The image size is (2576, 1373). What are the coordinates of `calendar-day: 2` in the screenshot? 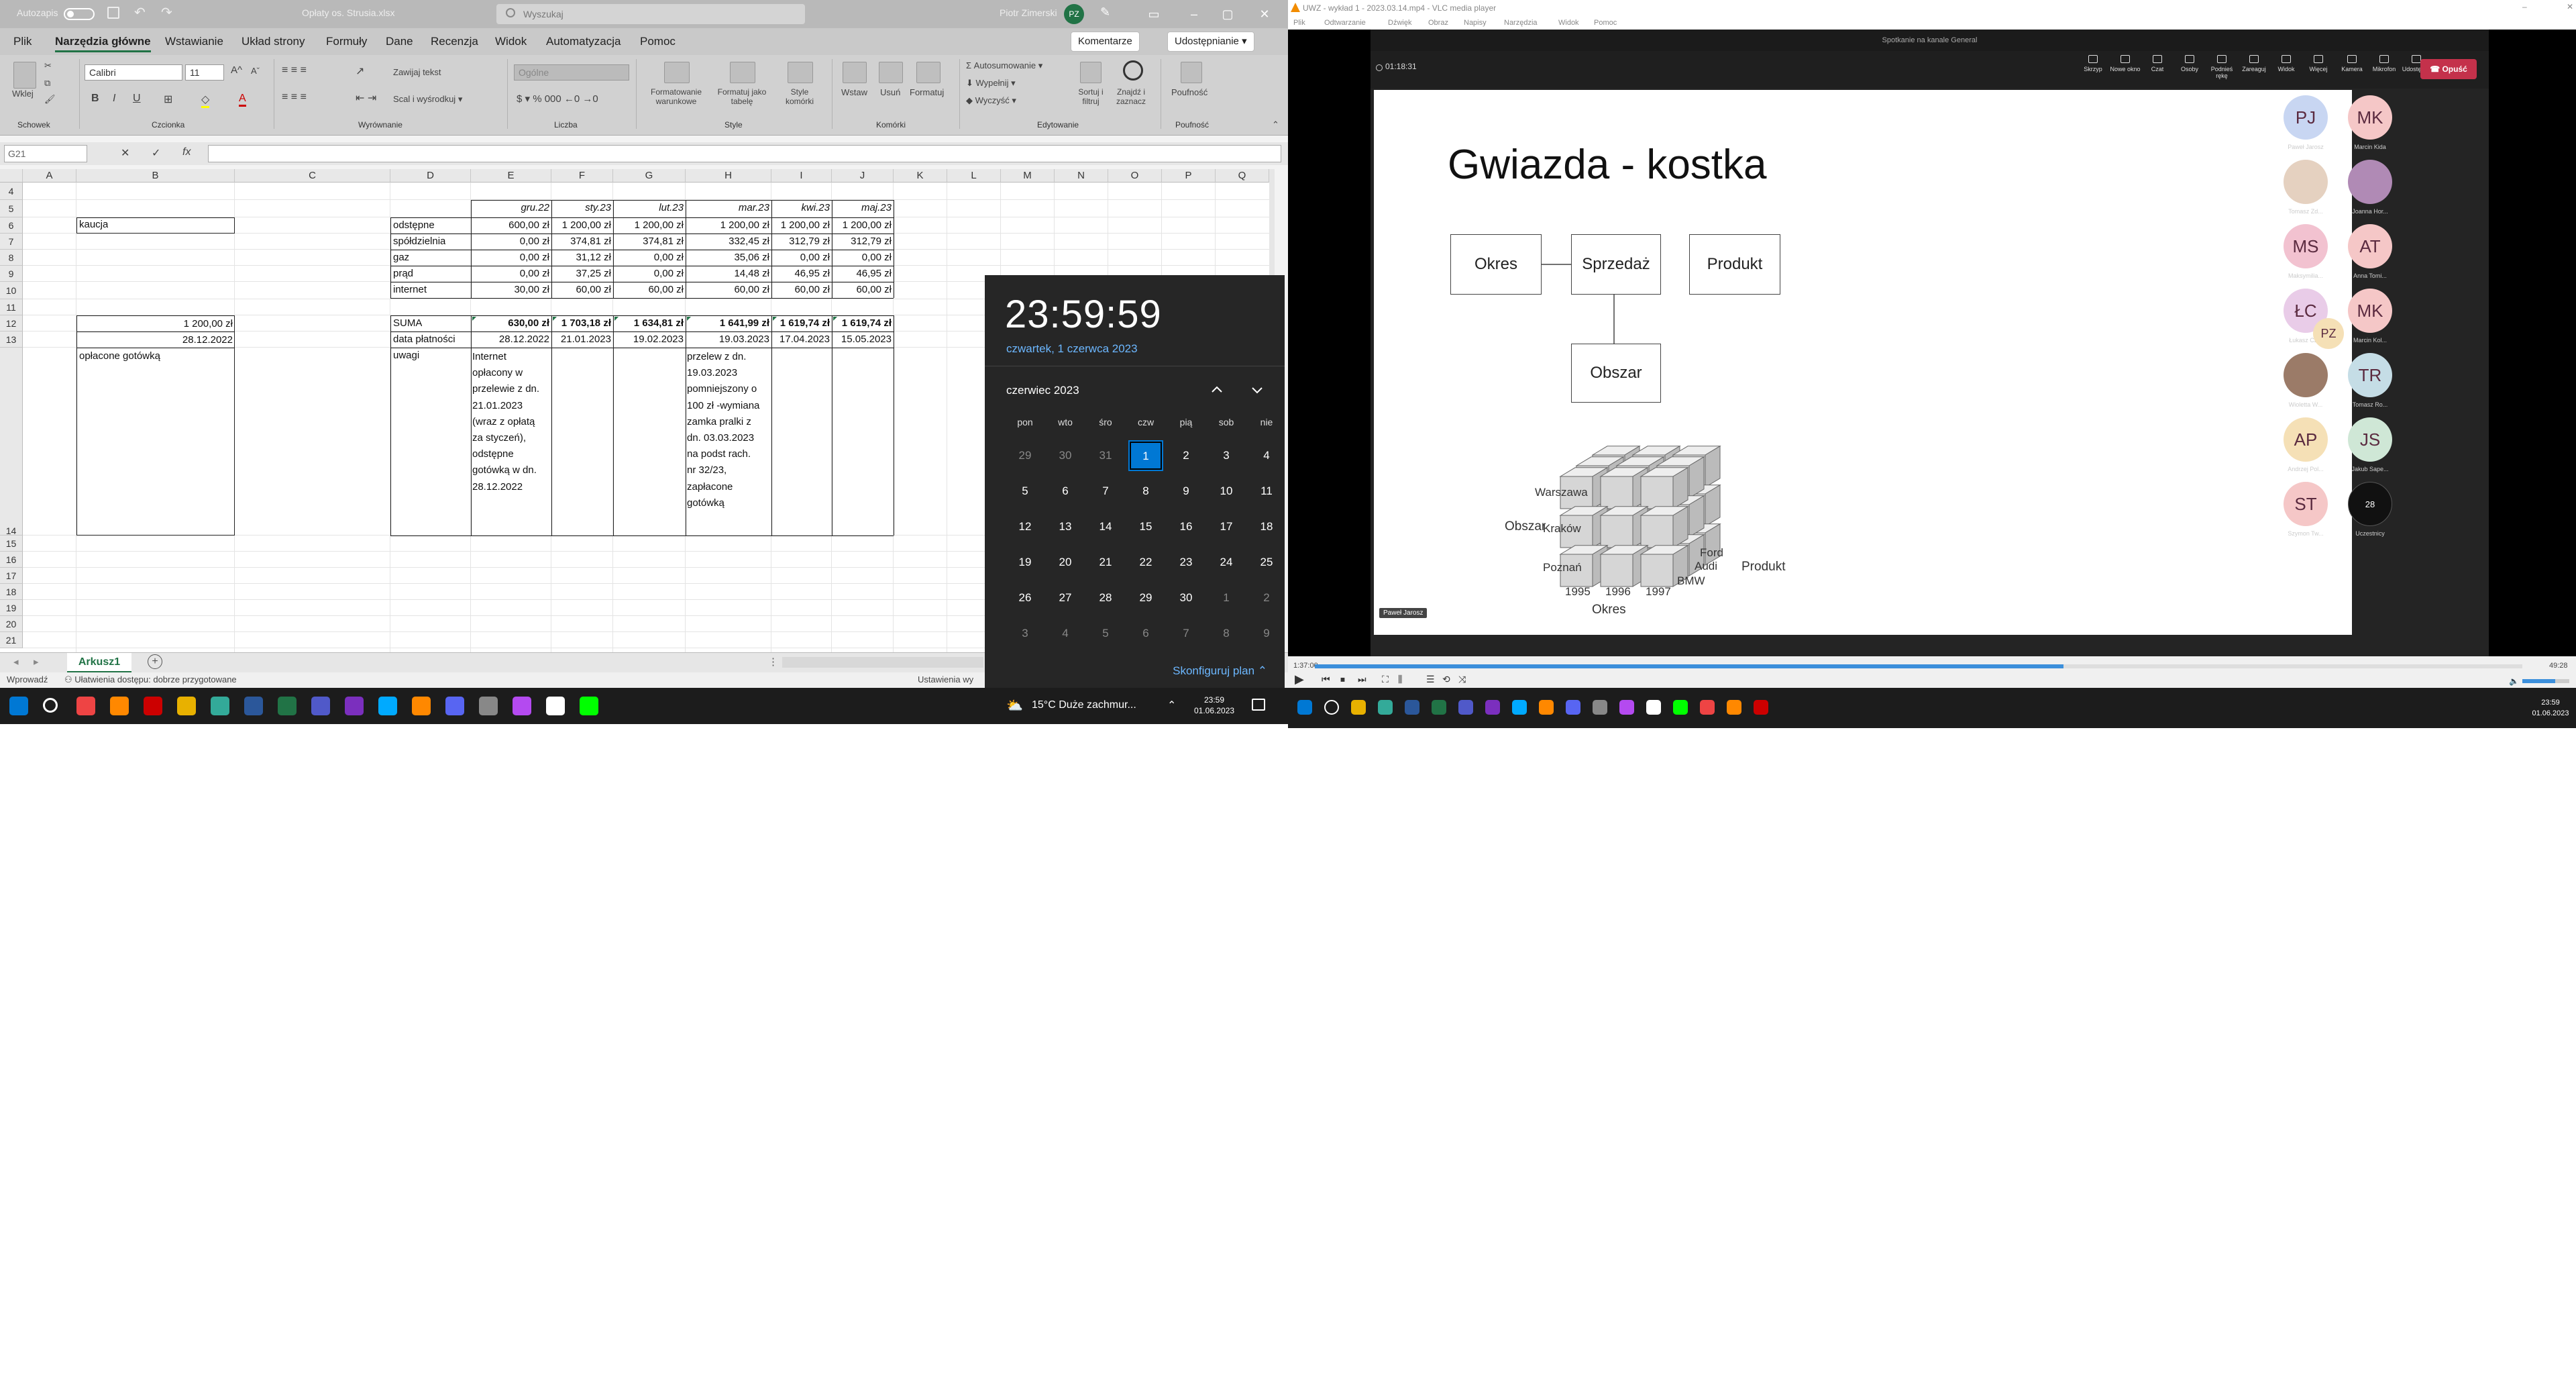 It's located at (1266, 597).